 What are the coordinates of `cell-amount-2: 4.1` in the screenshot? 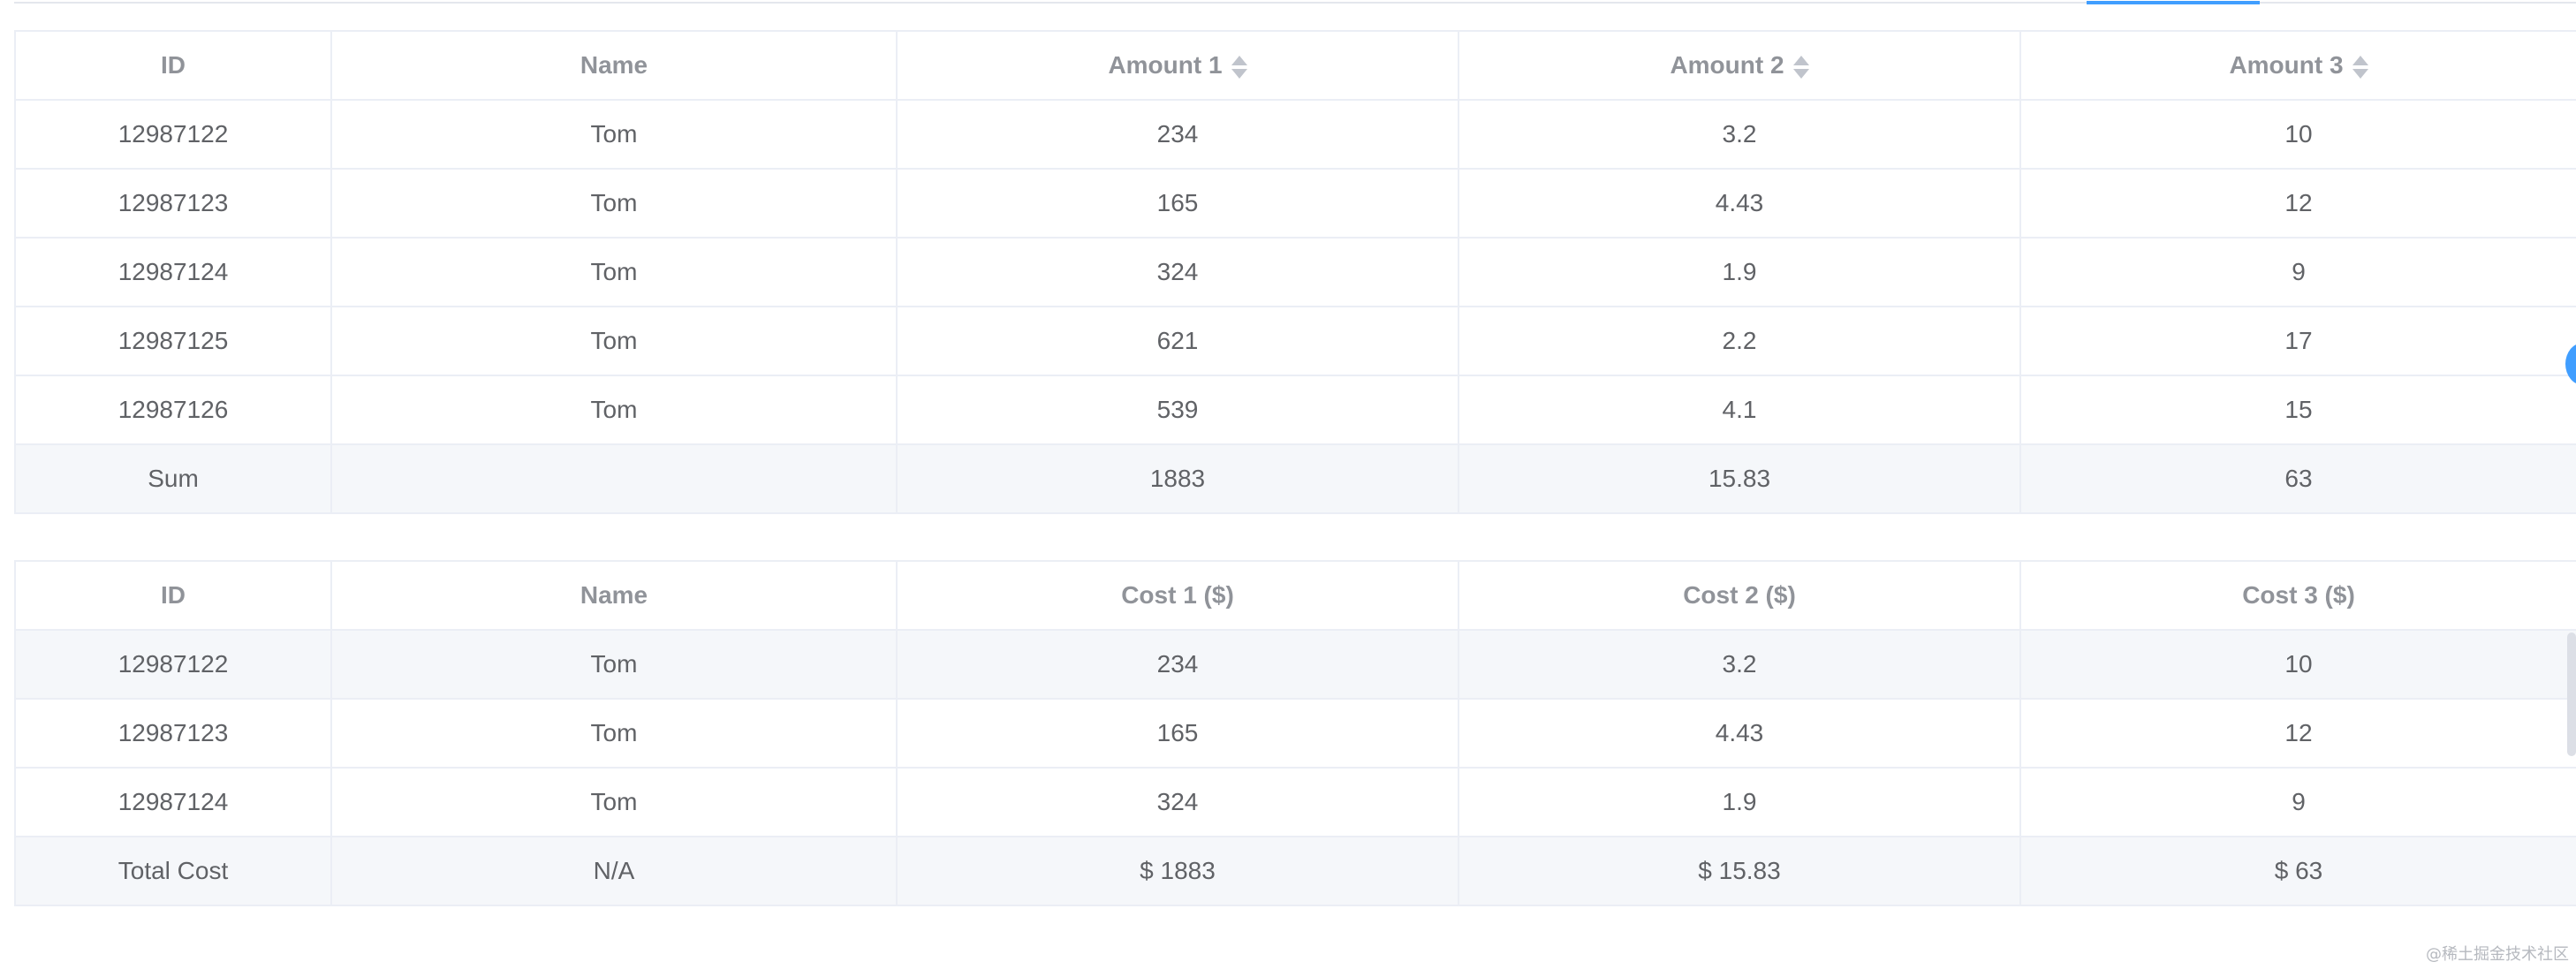 It's located at (1740, 410).